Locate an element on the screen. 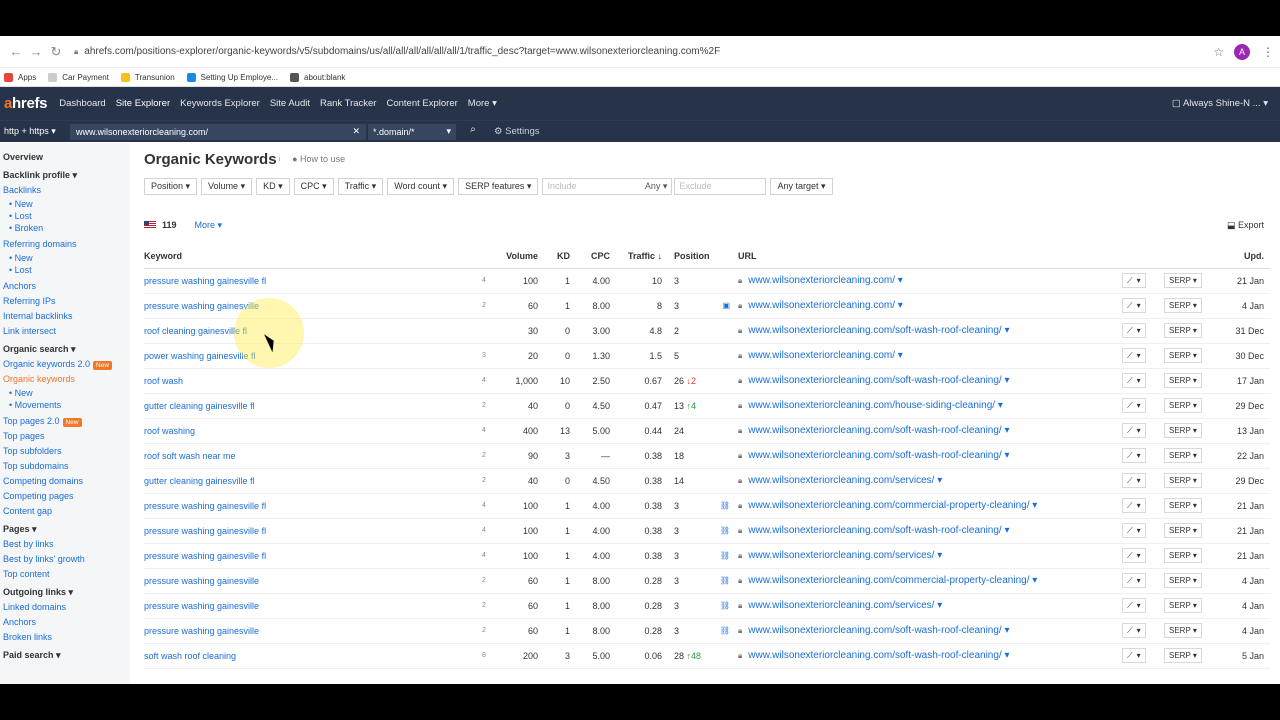  mode-select: *.domain/* ▾ is located at coordinates (412, 131).